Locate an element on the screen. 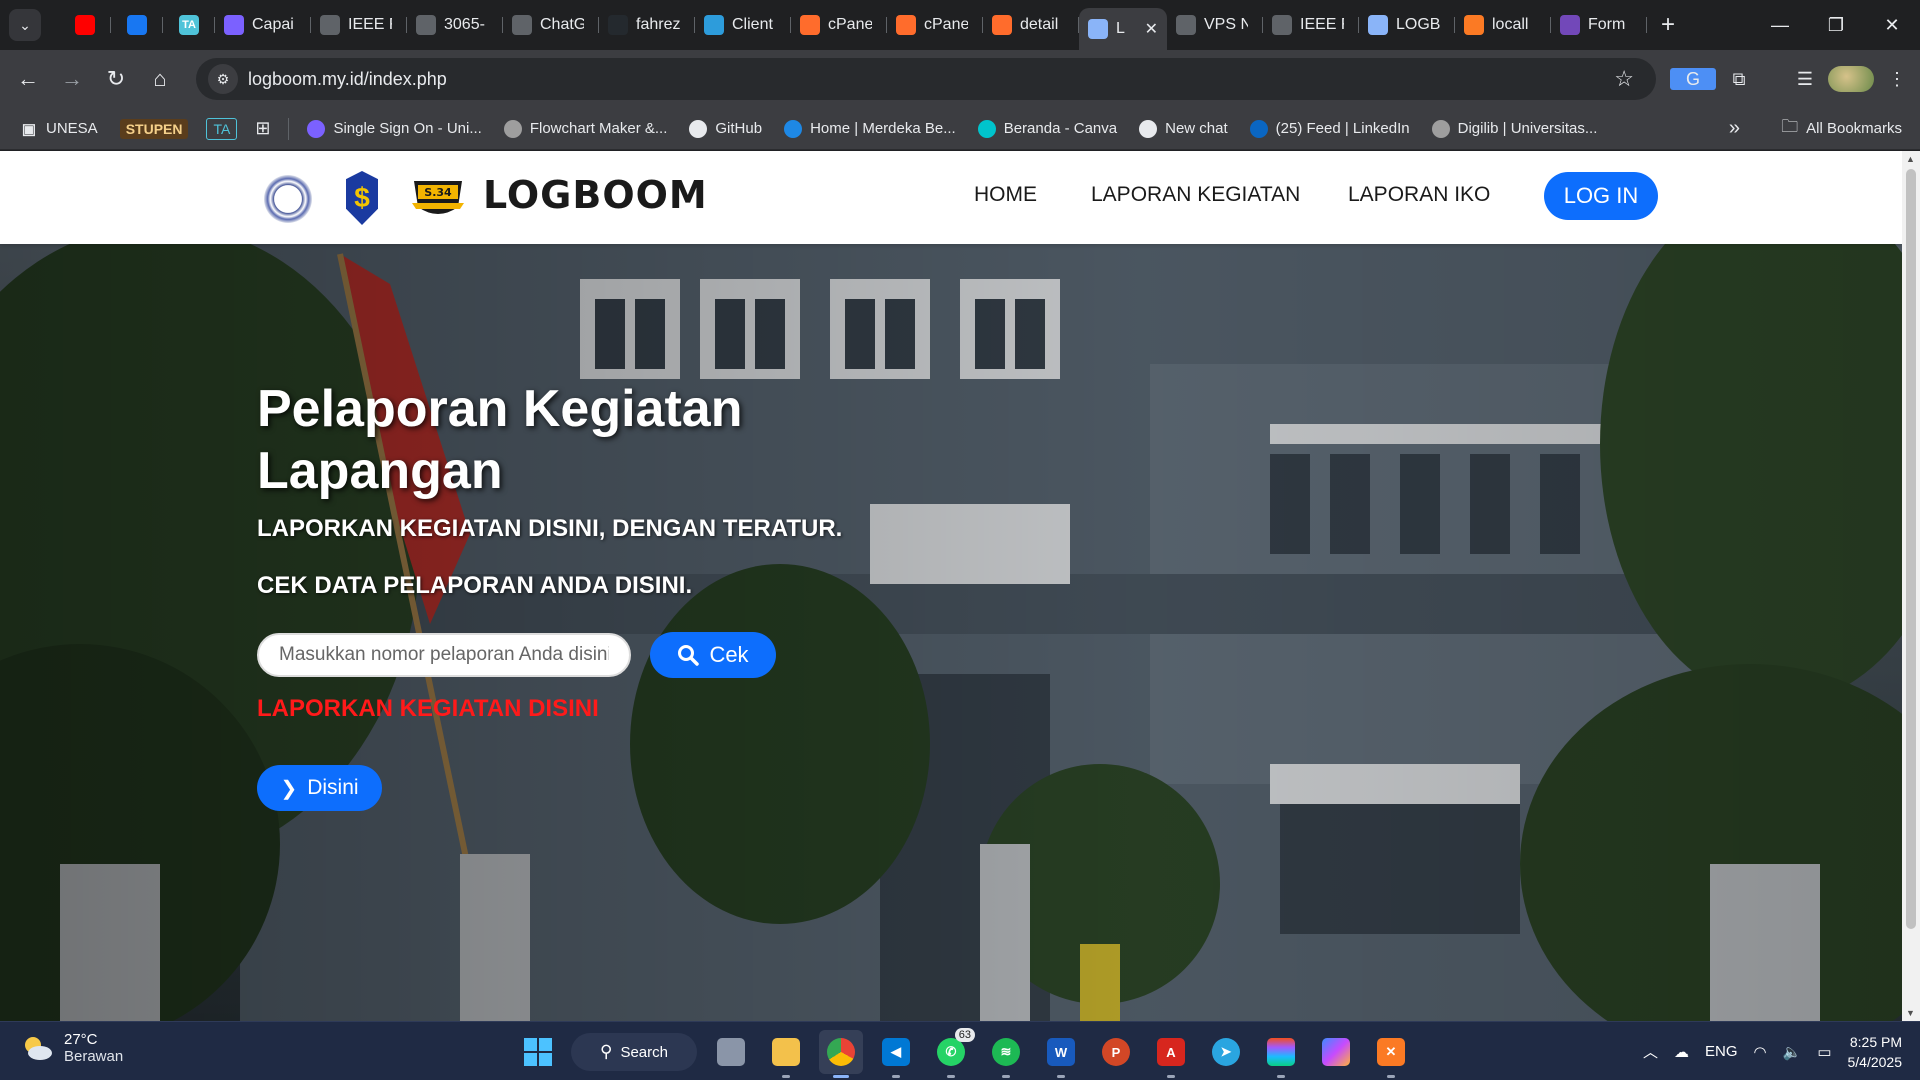  home-button: ⌂ is located at coordinates (160, 79).